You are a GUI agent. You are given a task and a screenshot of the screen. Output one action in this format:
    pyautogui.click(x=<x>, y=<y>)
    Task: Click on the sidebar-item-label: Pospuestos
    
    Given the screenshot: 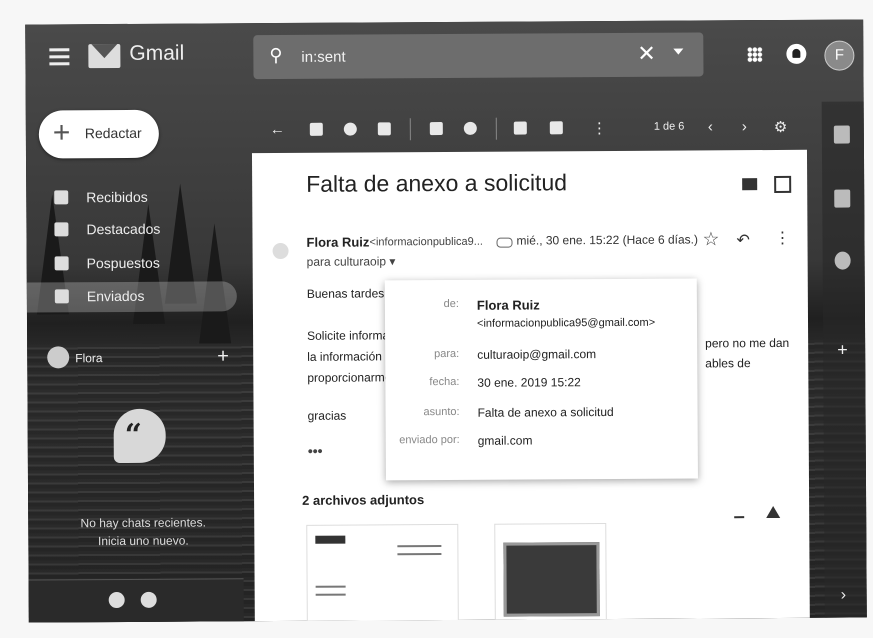 What is the action you would take?
    pyautogui.click(x=123, y=263)
    